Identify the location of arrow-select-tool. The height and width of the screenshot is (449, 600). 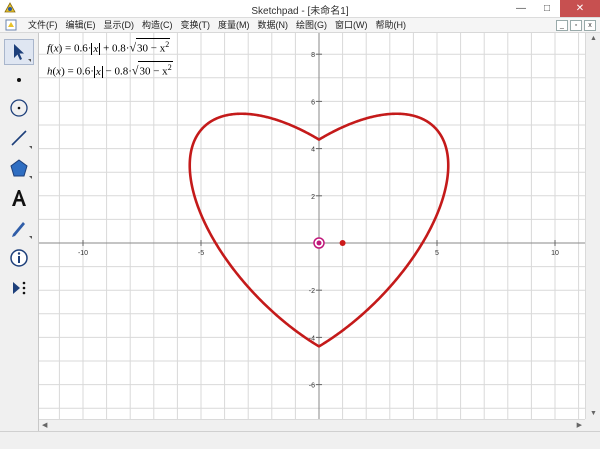
(19, 52).